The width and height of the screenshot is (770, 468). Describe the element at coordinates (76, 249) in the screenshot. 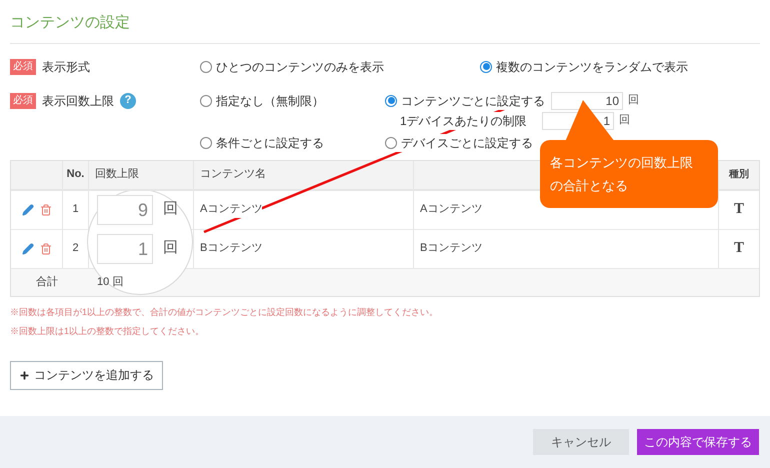

I see `row-number: 2` at that location.